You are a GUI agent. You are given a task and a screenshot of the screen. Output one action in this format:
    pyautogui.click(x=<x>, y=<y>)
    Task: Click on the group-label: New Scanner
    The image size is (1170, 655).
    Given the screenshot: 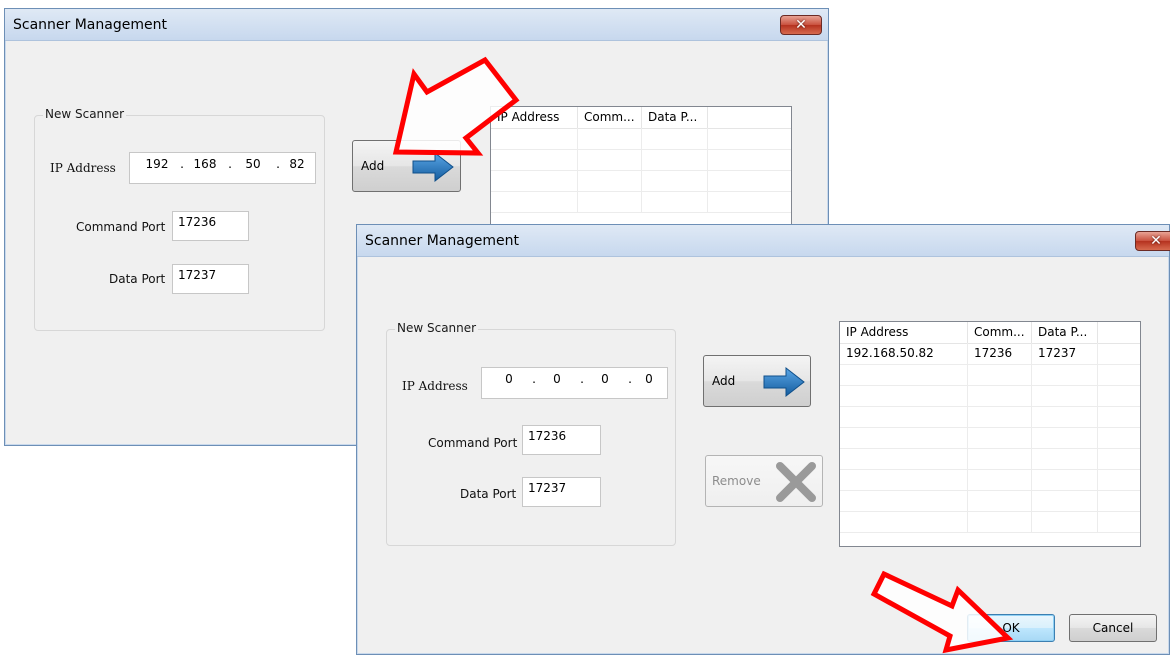 What is the action you would take?
    pyautogui.click(x=437, y=328)
    